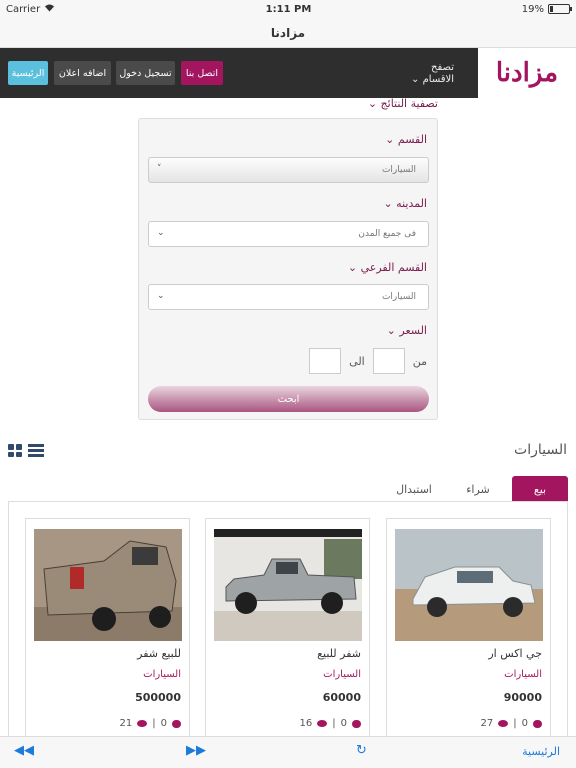  What do you see at coordinates (196, 750) in the screenshot?
I see `fast-forward-icon: ▶▶` at bounding box center [196, 750].